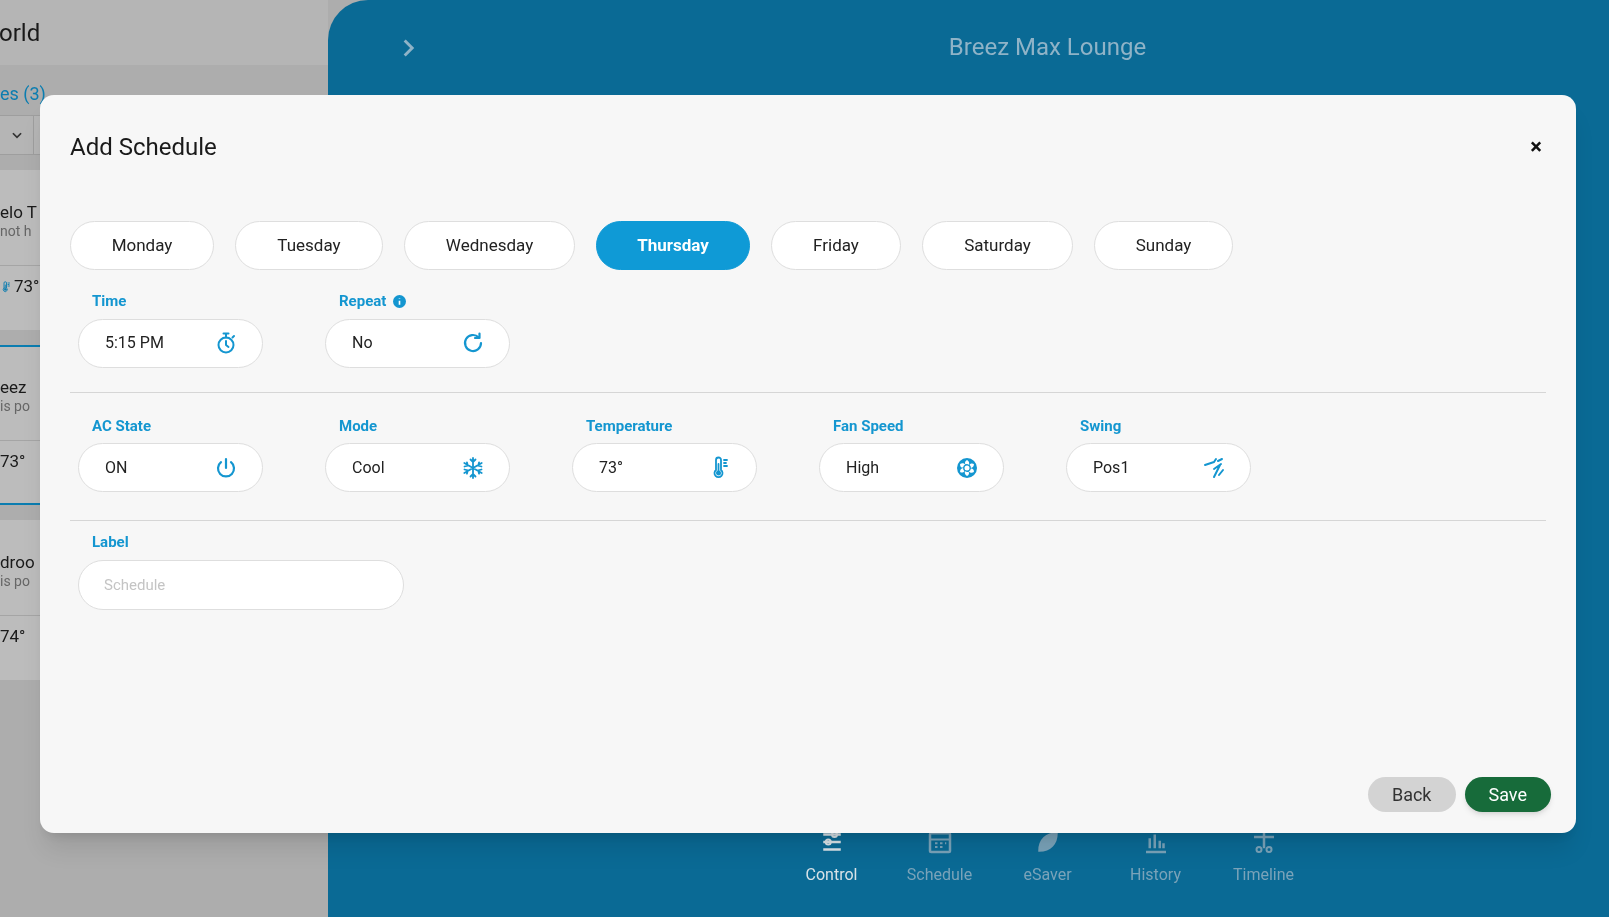  Describe the element at coordinates (1047, 47) in the screenshot. I see `device-title: Breez Max Lounge` at that location.